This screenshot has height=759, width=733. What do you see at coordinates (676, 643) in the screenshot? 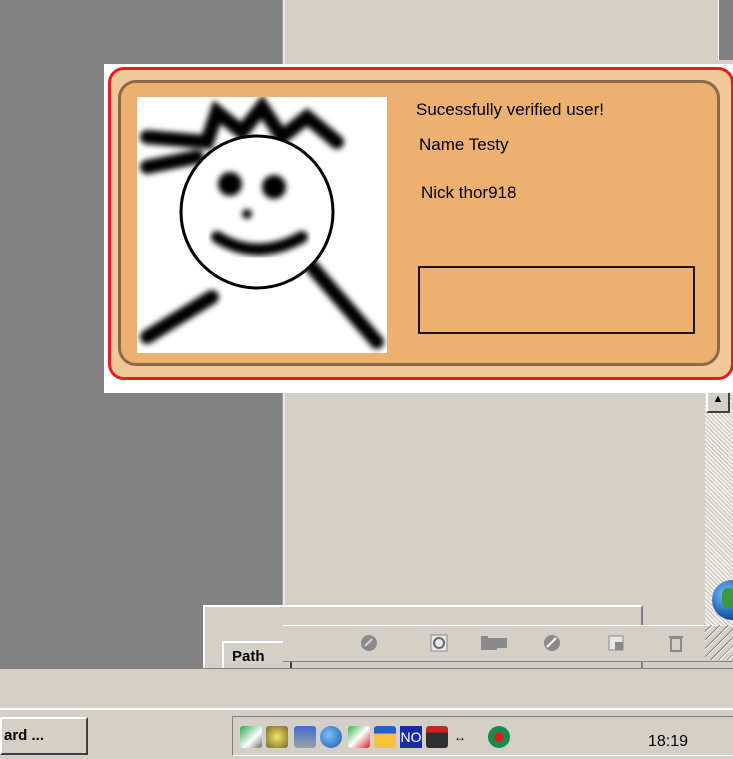
I see `delete-path-icon` at bounding box center [676, 643].